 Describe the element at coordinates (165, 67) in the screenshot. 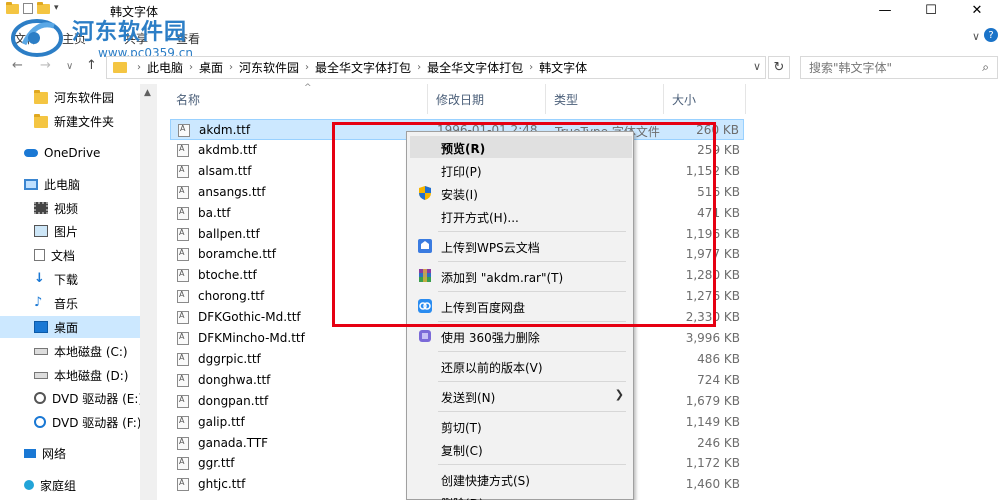

I see `breadcrumb-this-pc: 此电脑` at that location.